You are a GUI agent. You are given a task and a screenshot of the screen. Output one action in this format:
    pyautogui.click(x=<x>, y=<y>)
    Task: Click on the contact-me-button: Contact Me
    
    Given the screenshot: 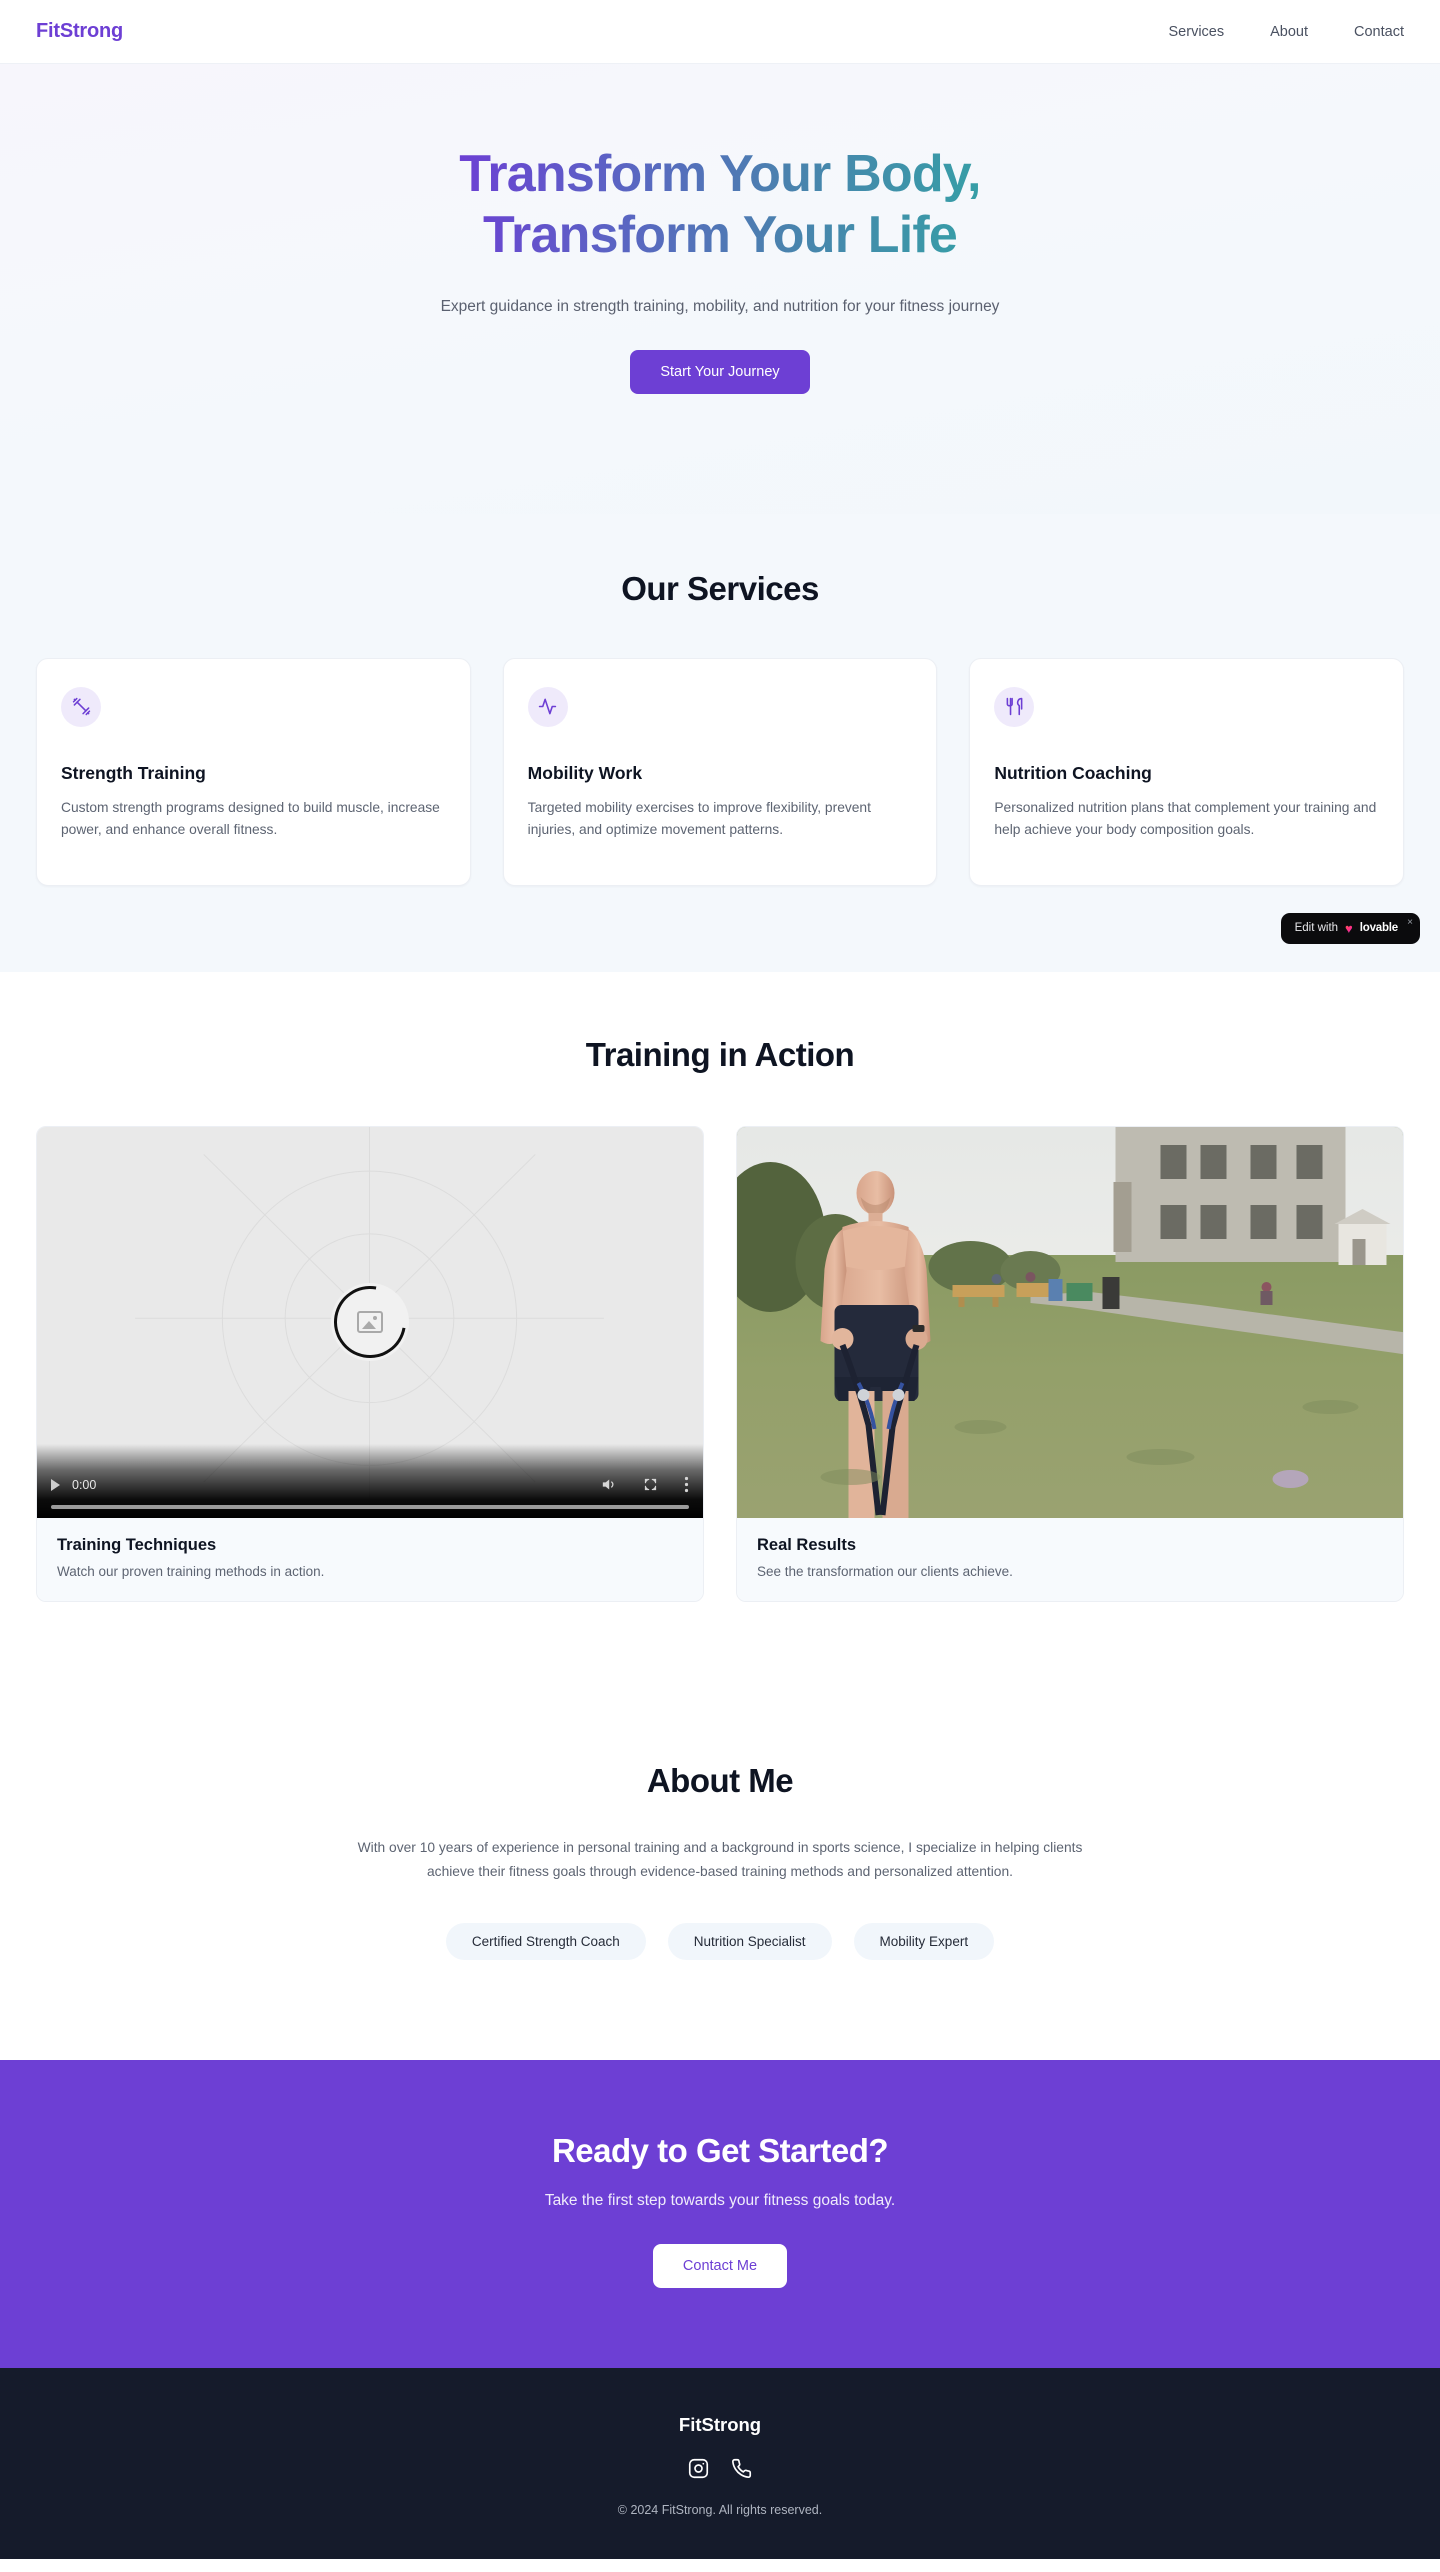 What is the action you would take?
    pyautogui.click(x=720, y=2266)
    